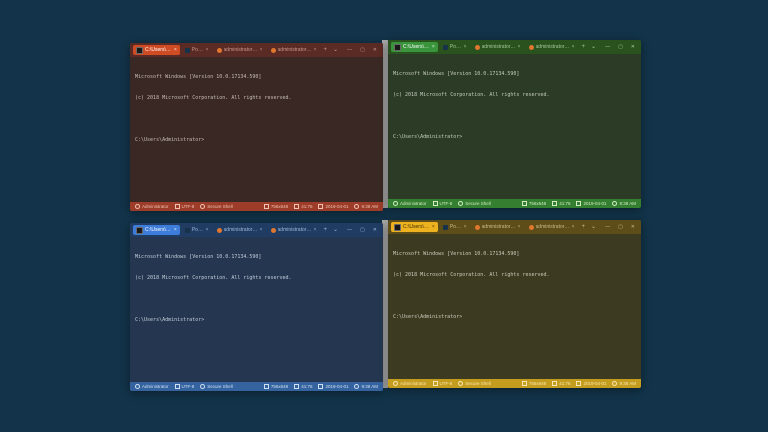 This screenshot has width=768, height=432. Describe the element at coordinates (514, 296) in the screenshot. I see `output-blank-line` at that location.